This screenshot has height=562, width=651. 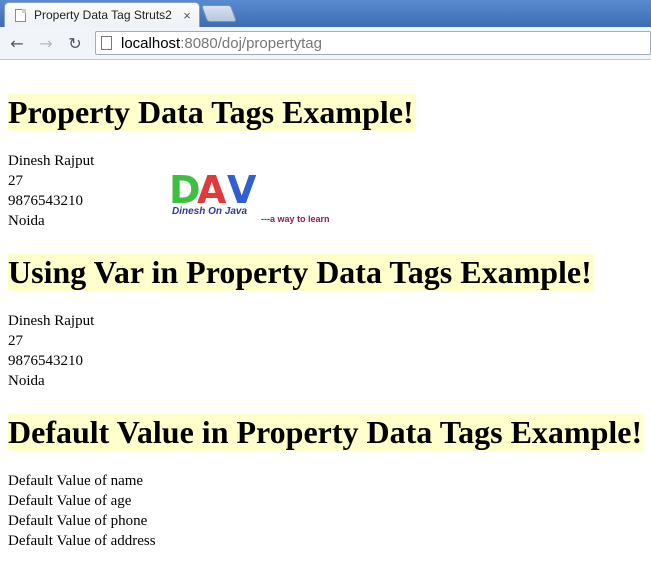 I want to click on reload-icon: ↻, so click(x=75, y=43).